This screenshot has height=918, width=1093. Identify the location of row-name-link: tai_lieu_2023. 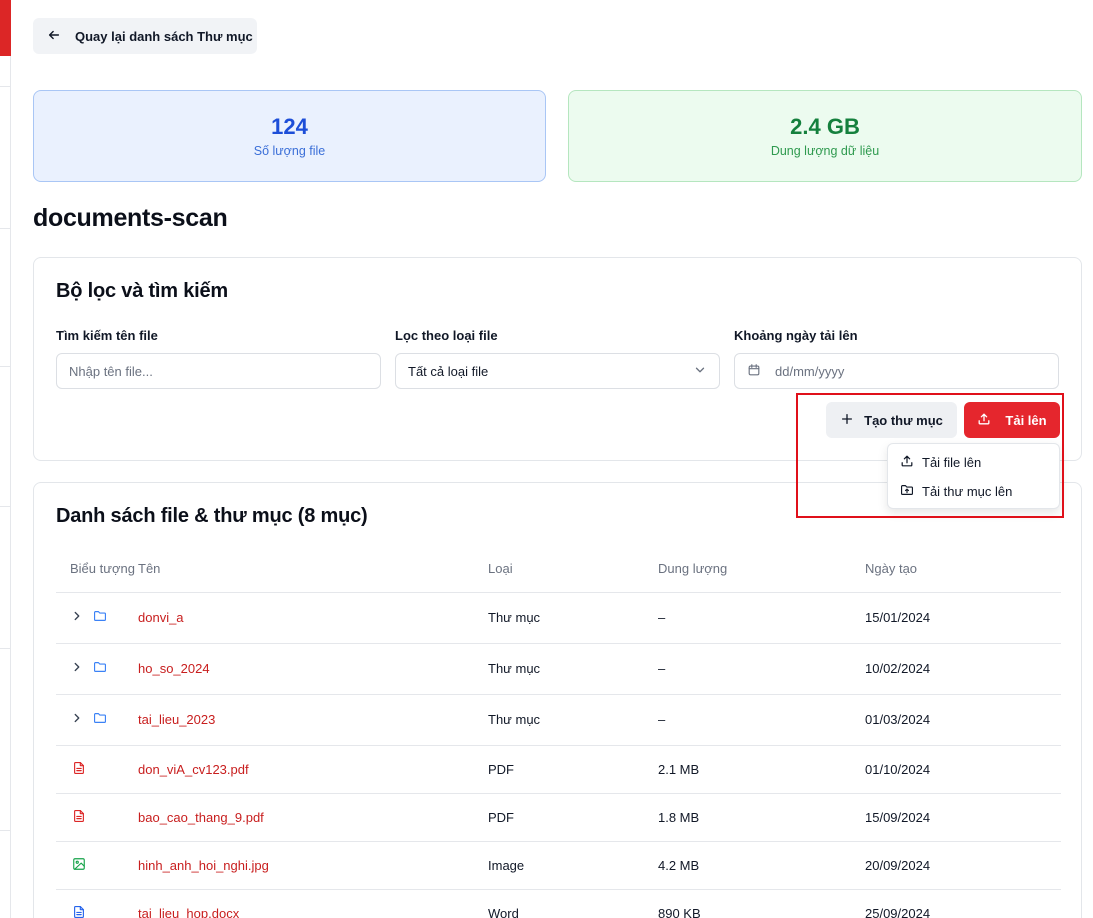
(176, 719).